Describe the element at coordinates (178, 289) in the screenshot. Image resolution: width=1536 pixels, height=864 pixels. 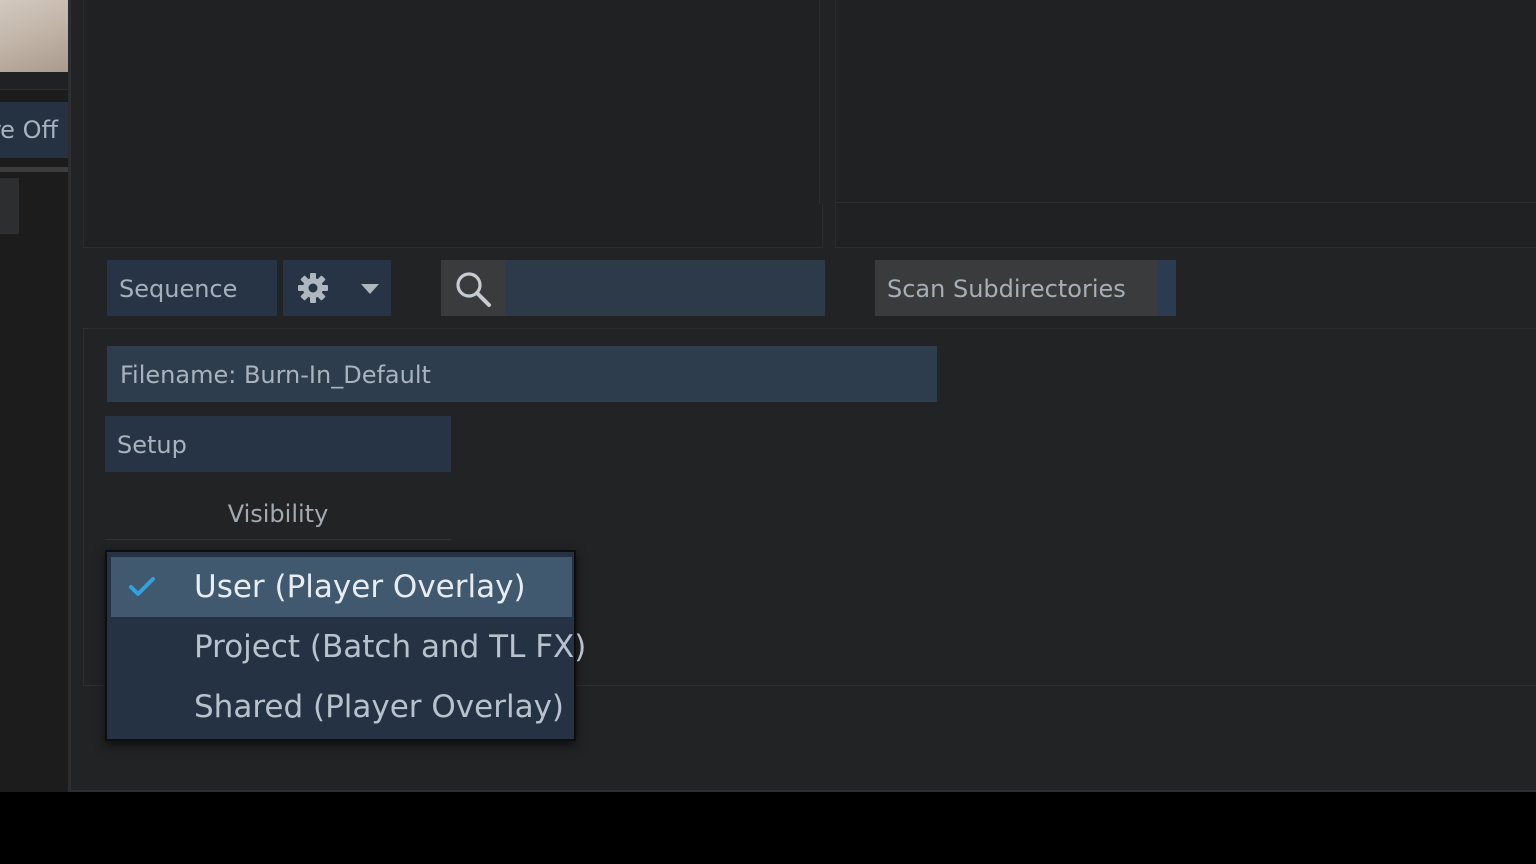
I see `sequence-label: Sequence` at that location.